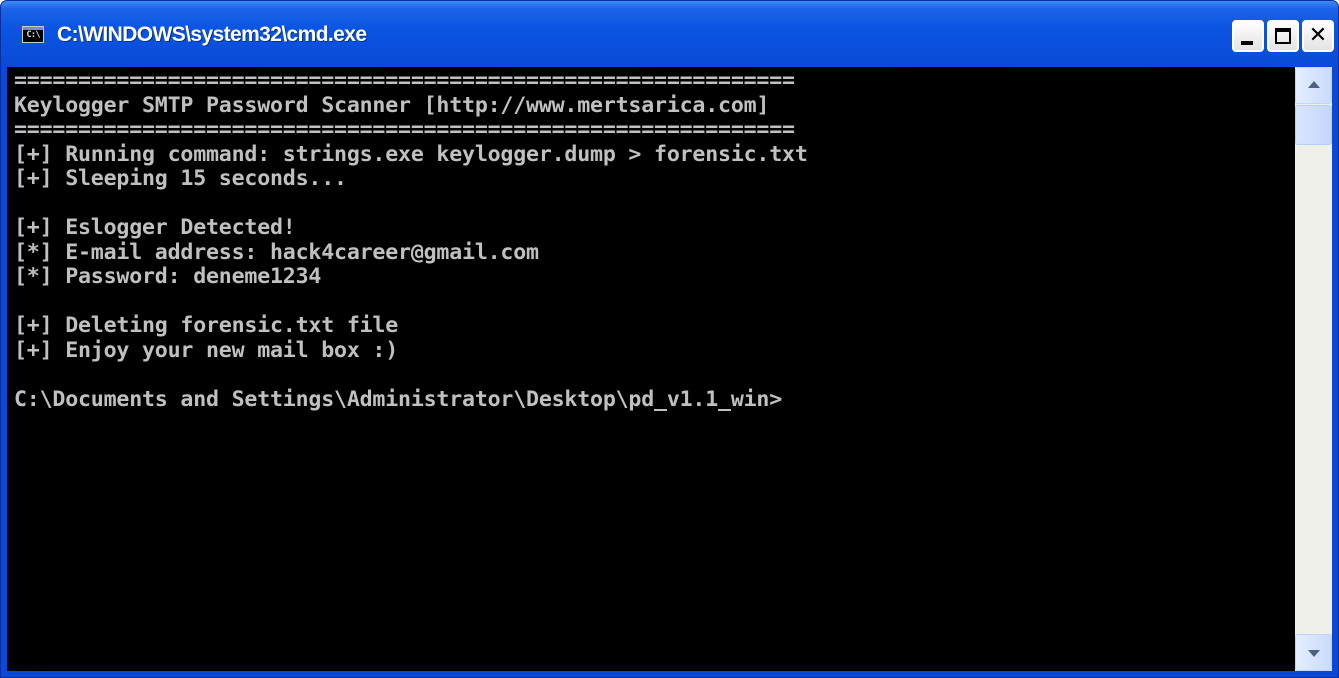  I want to click on window-title: C:\WINDOWS\system32\cmd.exe, so click(212, 34).